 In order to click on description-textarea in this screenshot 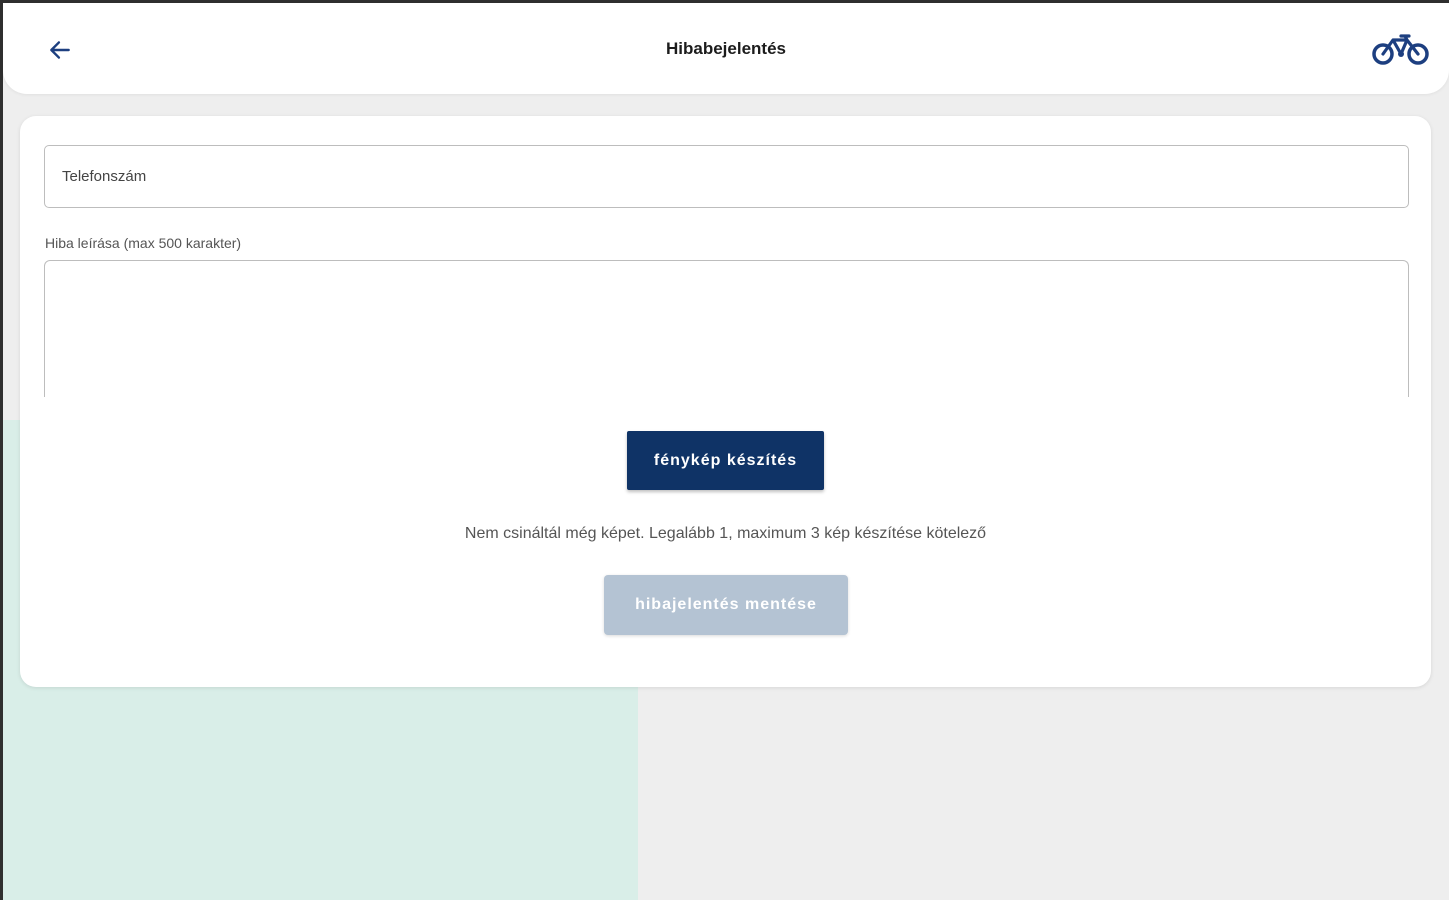, I will do `click(726, 329)`.